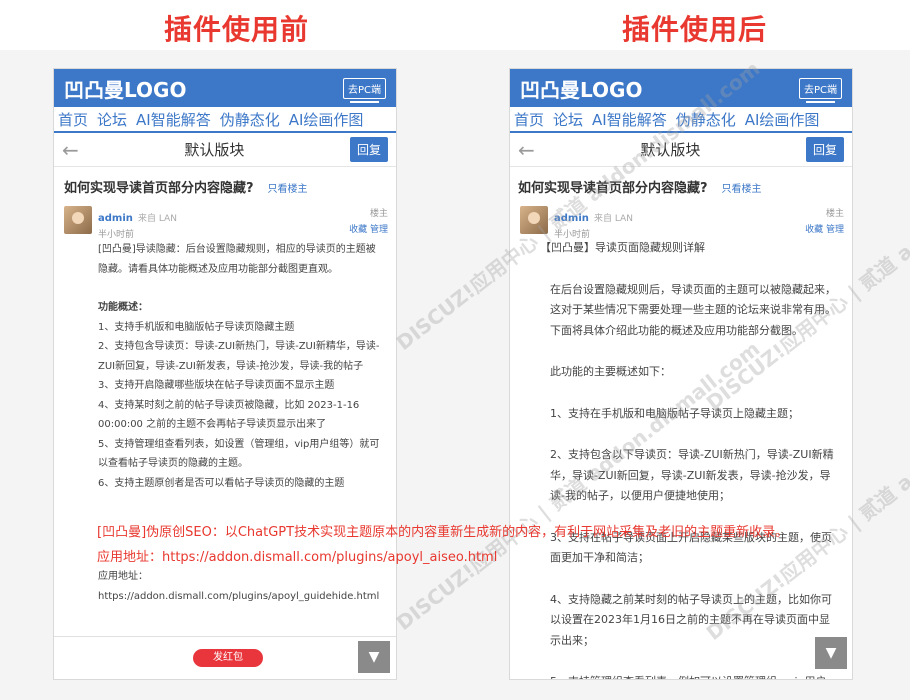  What do you see at coordinates (116, 235) in the screenshot?
I see `post-time: 半小时前` at bounding box center [116, 235].